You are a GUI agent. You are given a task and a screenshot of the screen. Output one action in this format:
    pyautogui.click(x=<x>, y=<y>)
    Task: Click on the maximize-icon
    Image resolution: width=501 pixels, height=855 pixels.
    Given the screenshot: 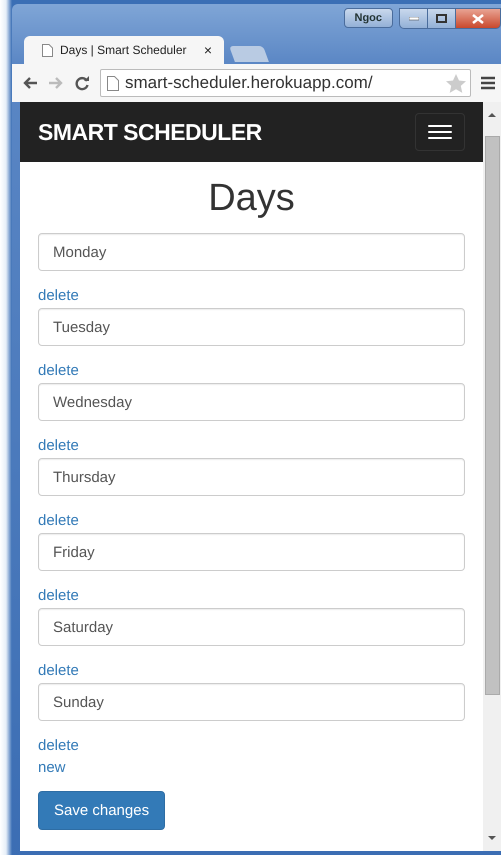 What is the action you would take?
    pyautogui.click(x=441, y=18)
    